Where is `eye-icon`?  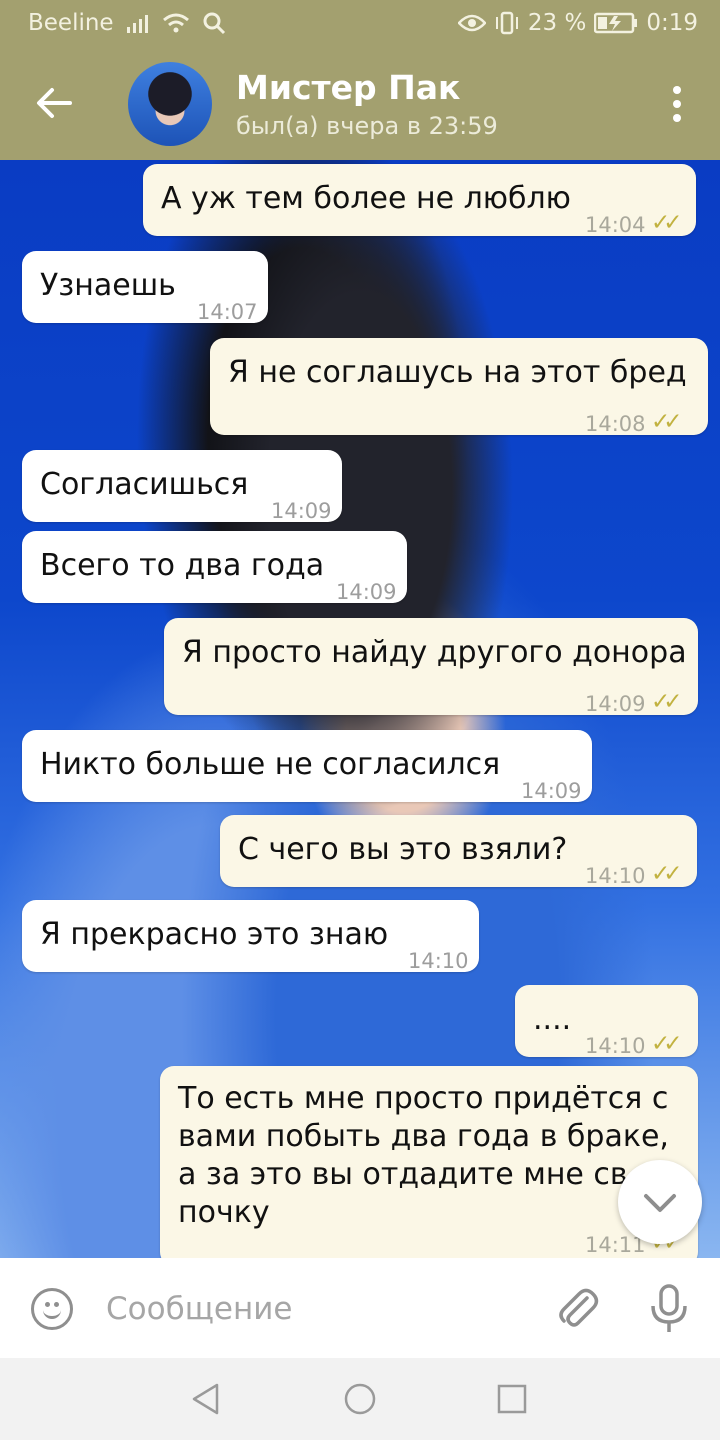 eye-icon is located at coordinates (471, 23).